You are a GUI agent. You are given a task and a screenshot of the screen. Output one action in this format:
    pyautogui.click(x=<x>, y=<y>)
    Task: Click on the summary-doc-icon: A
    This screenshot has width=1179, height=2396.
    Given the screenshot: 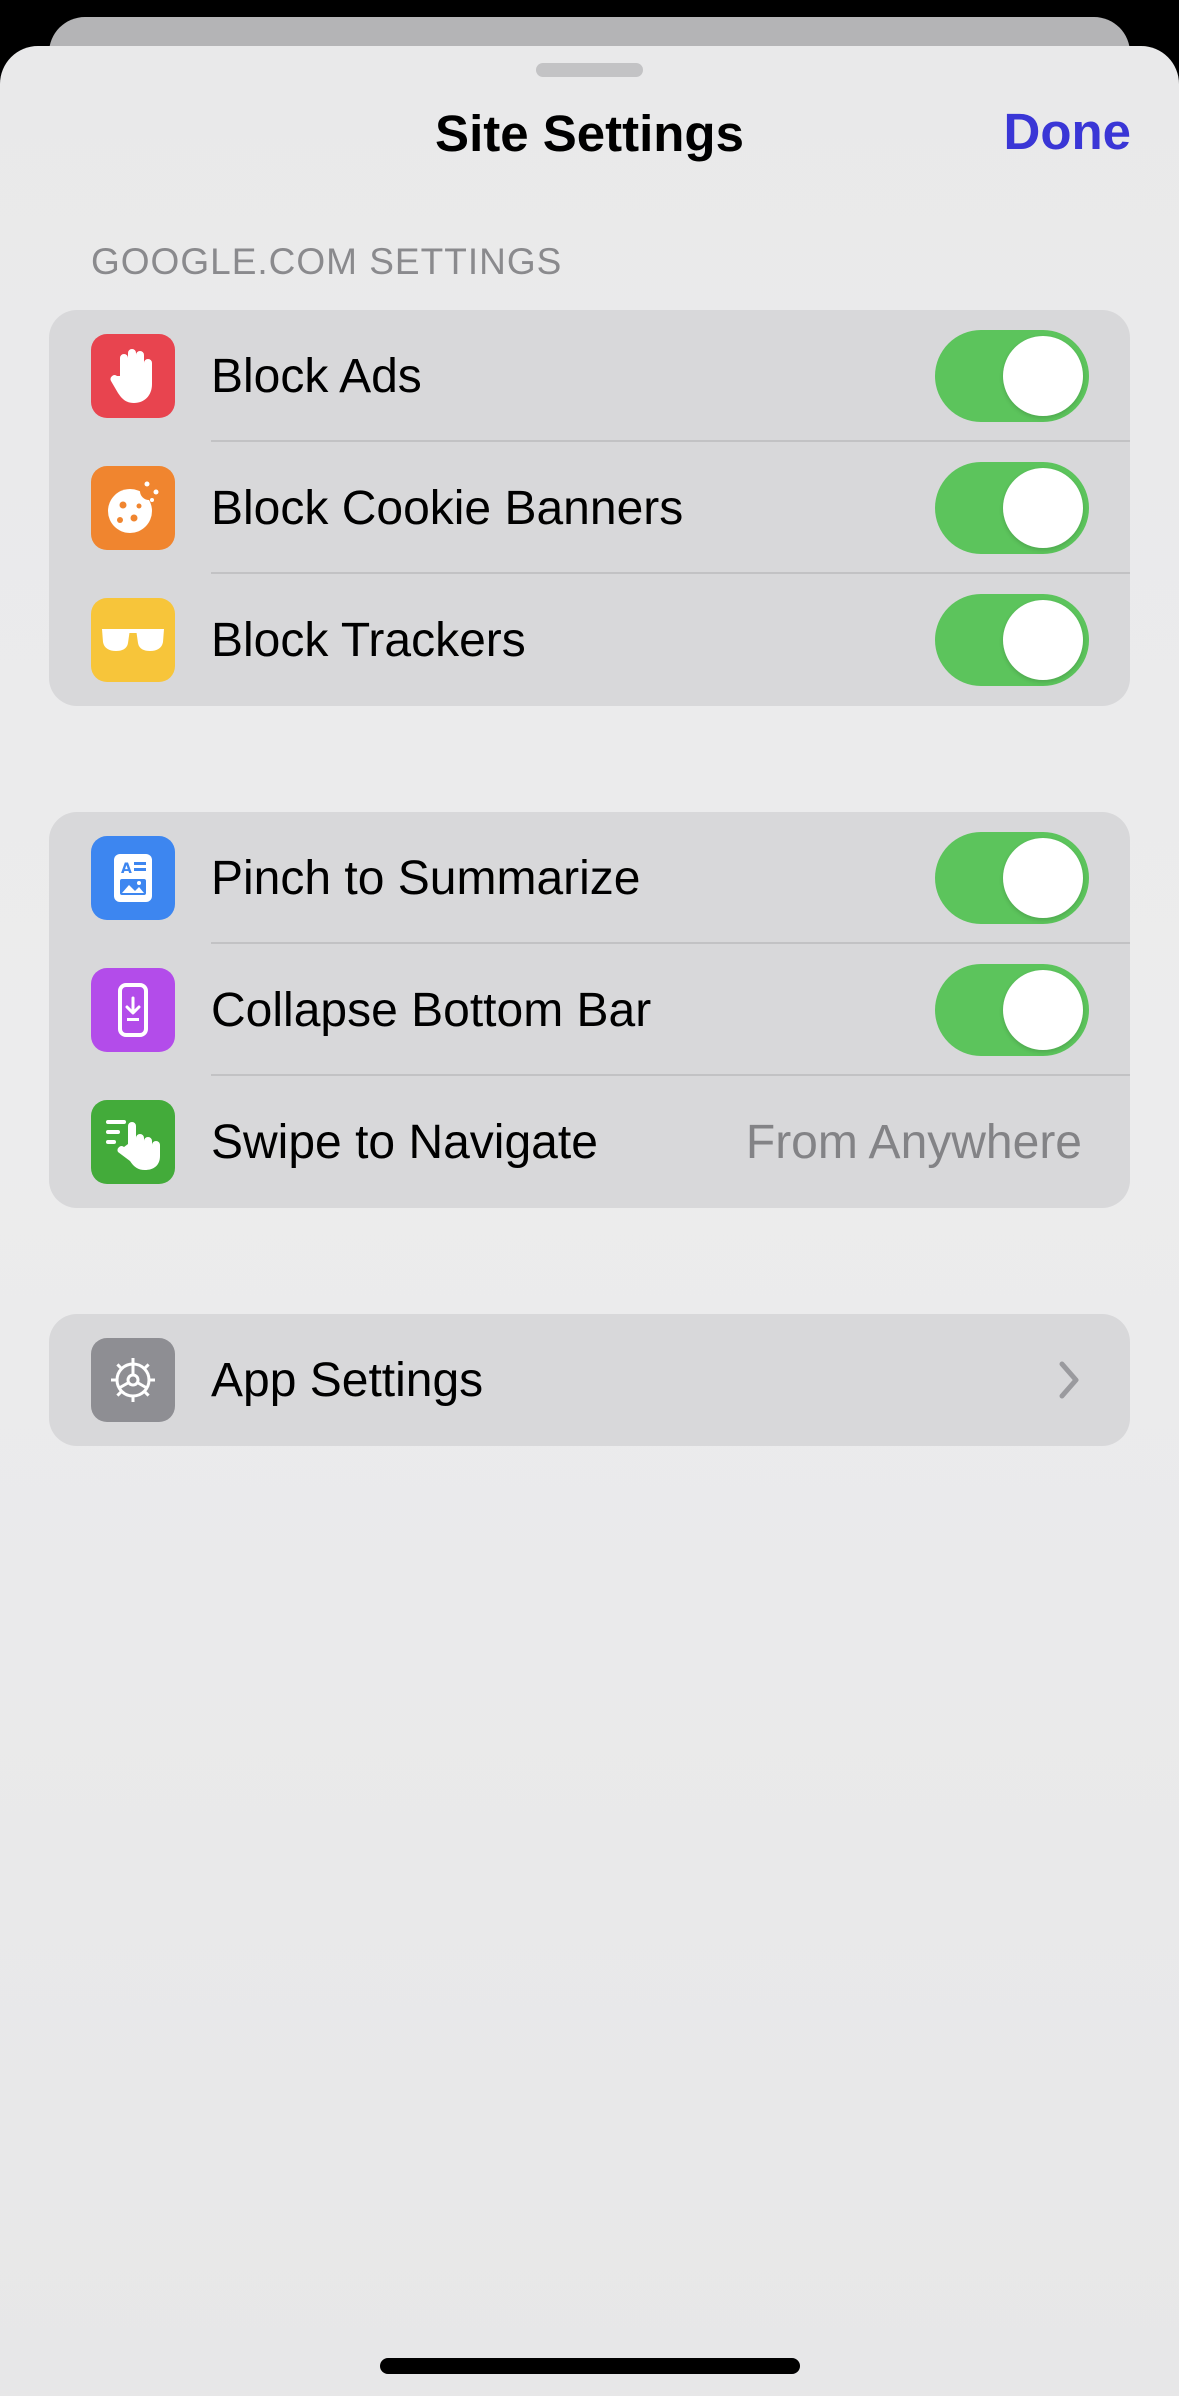 What is the action you would take?
    pyautogui.click(x=133, y=878)
    